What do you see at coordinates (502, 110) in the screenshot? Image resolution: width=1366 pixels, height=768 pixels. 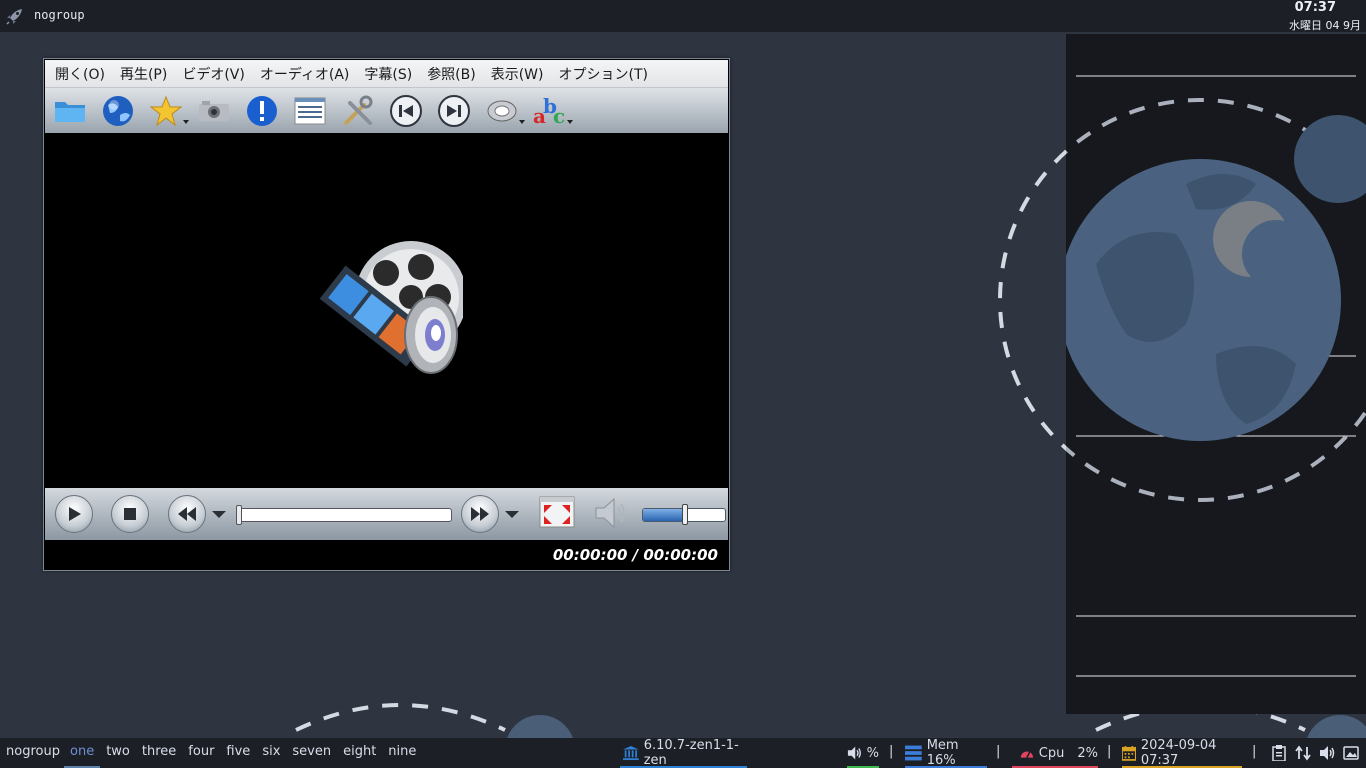 I see `audio-track-icon` at bounding box center [502, 110].